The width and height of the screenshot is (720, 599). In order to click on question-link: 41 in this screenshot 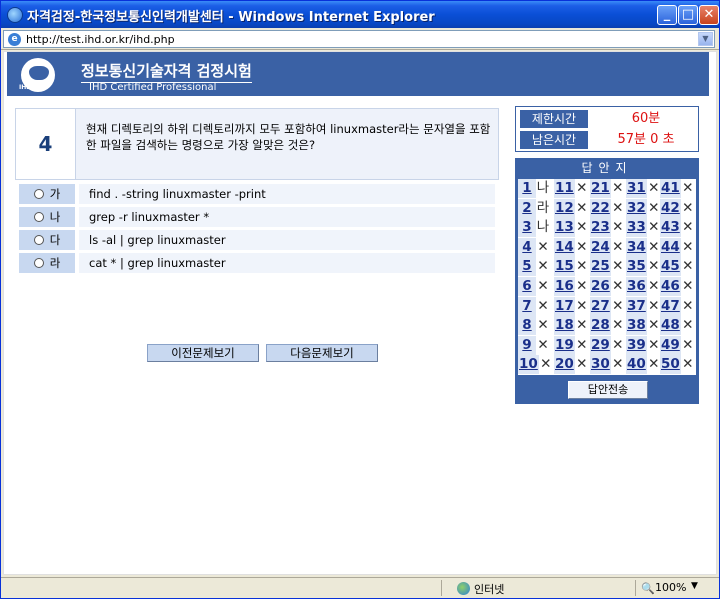, I will do `click(670, 188)`.